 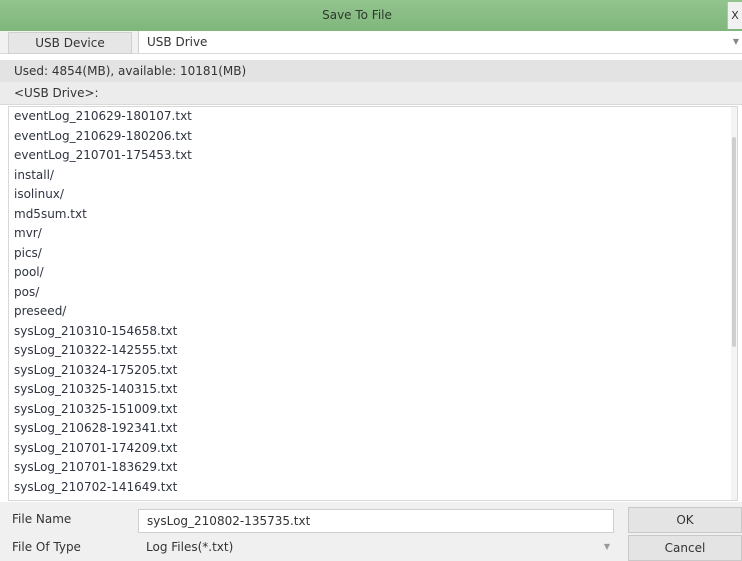 I want to click on file-list-item: sysLog_210325-151009.txt, so click(x=373, y=410).